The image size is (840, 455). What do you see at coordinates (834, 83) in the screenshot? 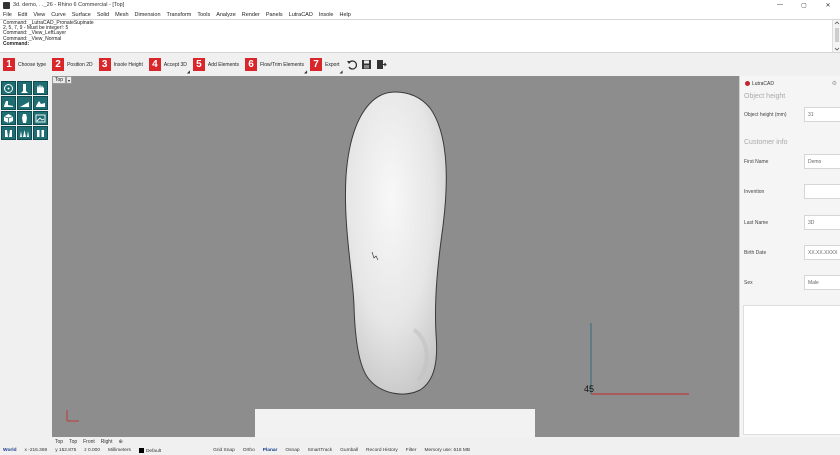
I see `settings-gear-icon: ⚙` at bounding box center [834, 83].